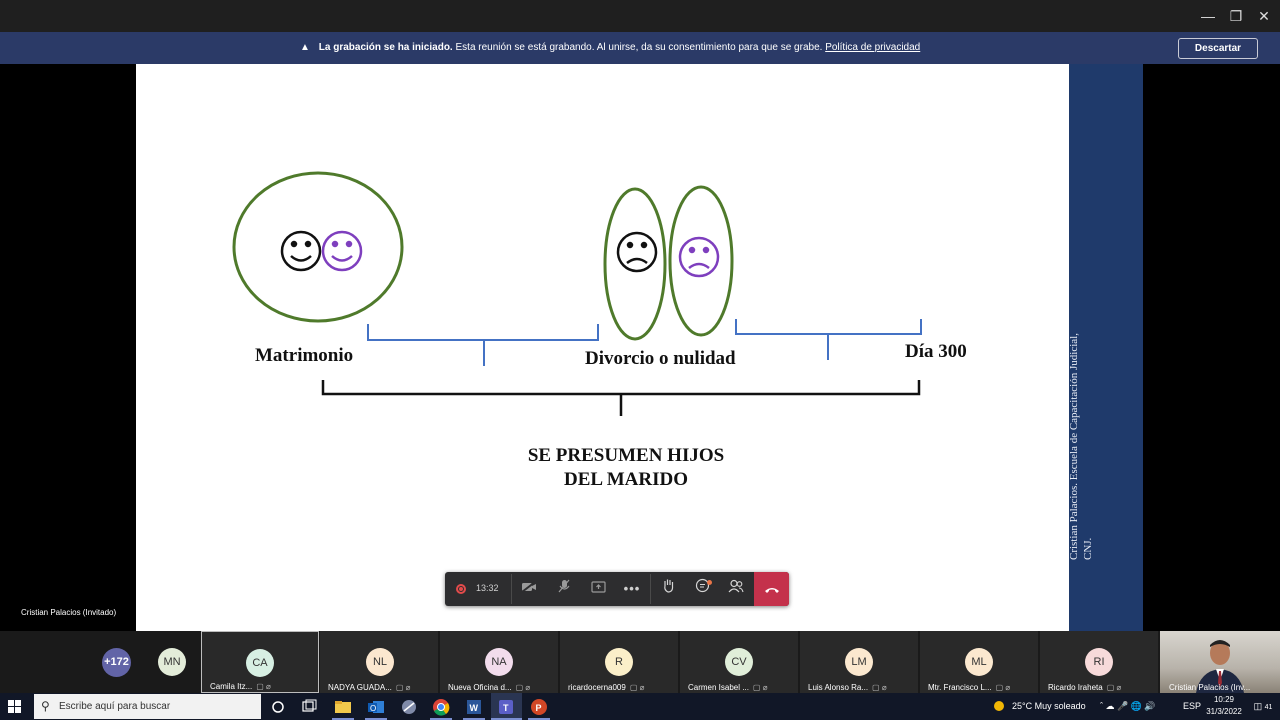 This screenshot has width=1280, height=720. Describe the element at coordinates (409, 707) in the screenshot. I see `snip-tool-icon` at that location.